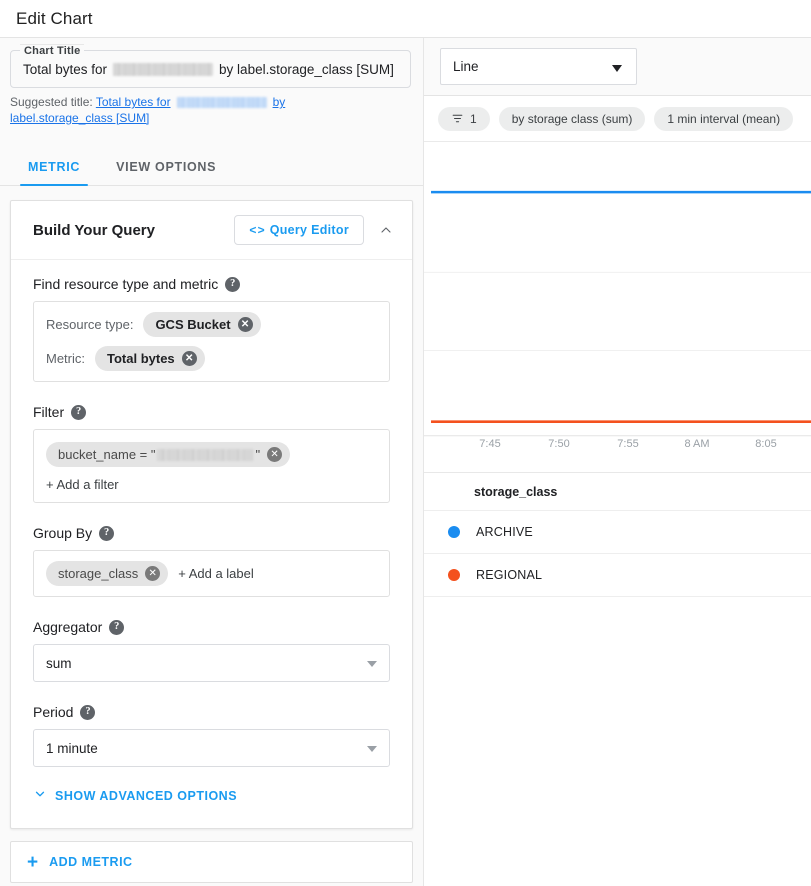 This screenshot has height=886, width=811. Describe the element at coordinates (724, 118) in the screenshot. I see `interval-pill: 1 min interval (mean)` at that location.